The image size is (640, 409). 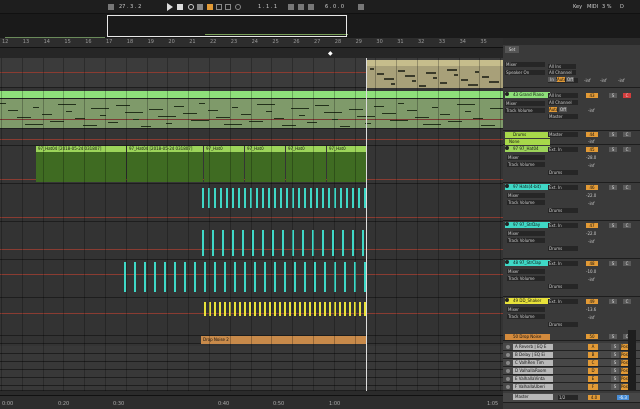 What do you see at coordinates (593, 347) in the screenshot?
I see `return-number: A` at bounding box center [593, 347].